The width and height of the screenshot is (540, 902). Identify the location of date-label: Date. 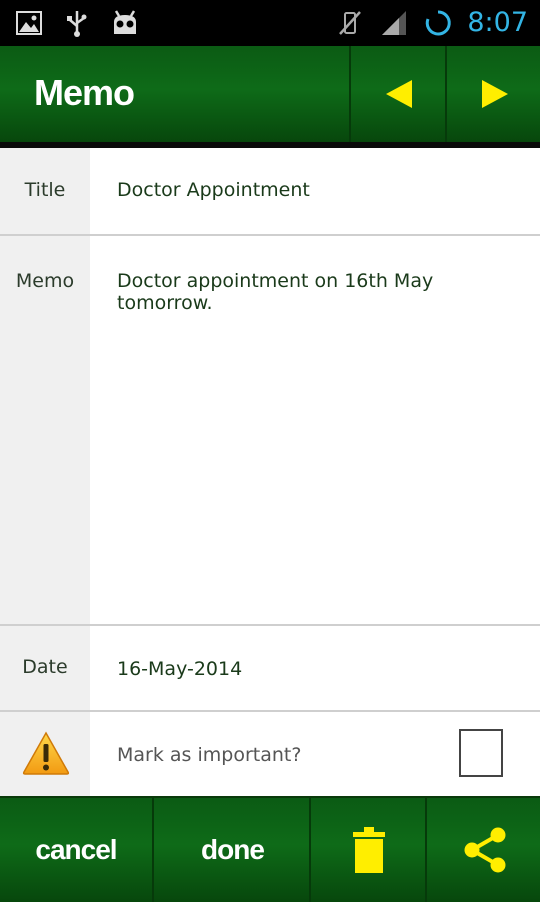
(45, 667).